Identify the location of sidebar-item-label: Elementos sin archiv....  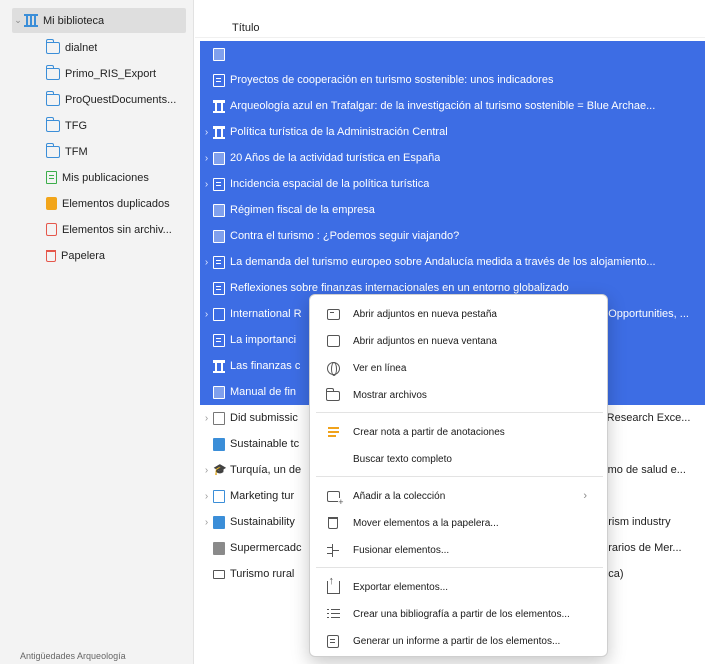
(117, 229).